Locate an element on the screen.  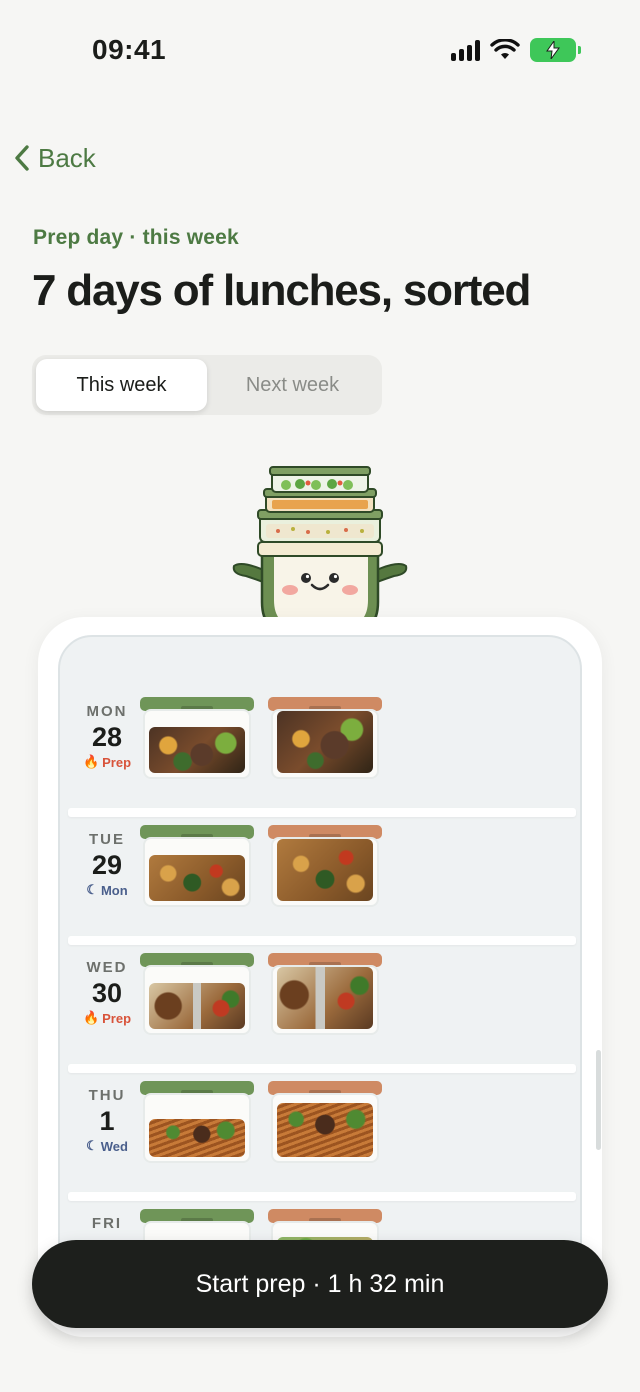
day-row-mon: MON 28 🔥 Prep is located at coordinates (320, 753).